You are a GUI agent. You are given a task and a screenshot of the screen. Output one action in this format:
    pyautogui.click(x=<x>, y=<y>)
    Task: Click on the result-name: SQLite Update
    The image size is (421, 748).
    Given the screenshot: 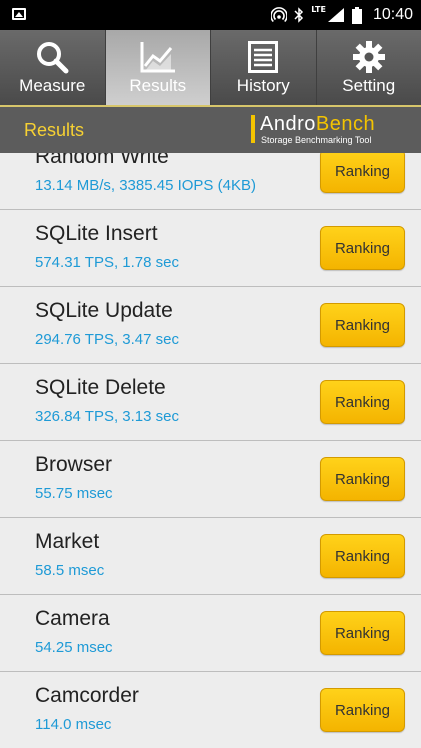 What is the action you would take?
    pyautogui.click(x=104, y=310)
    